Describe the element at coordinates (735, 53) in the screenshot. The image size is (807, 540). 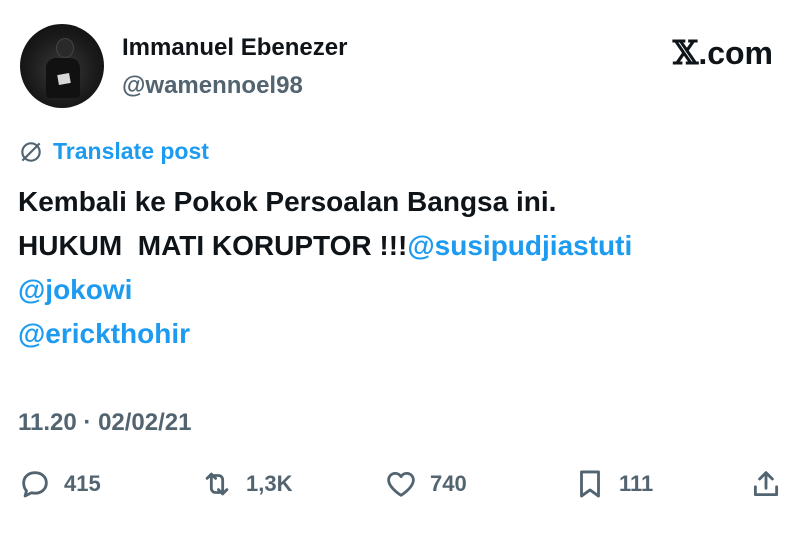
I see `brand-suffix: .com` at that location.